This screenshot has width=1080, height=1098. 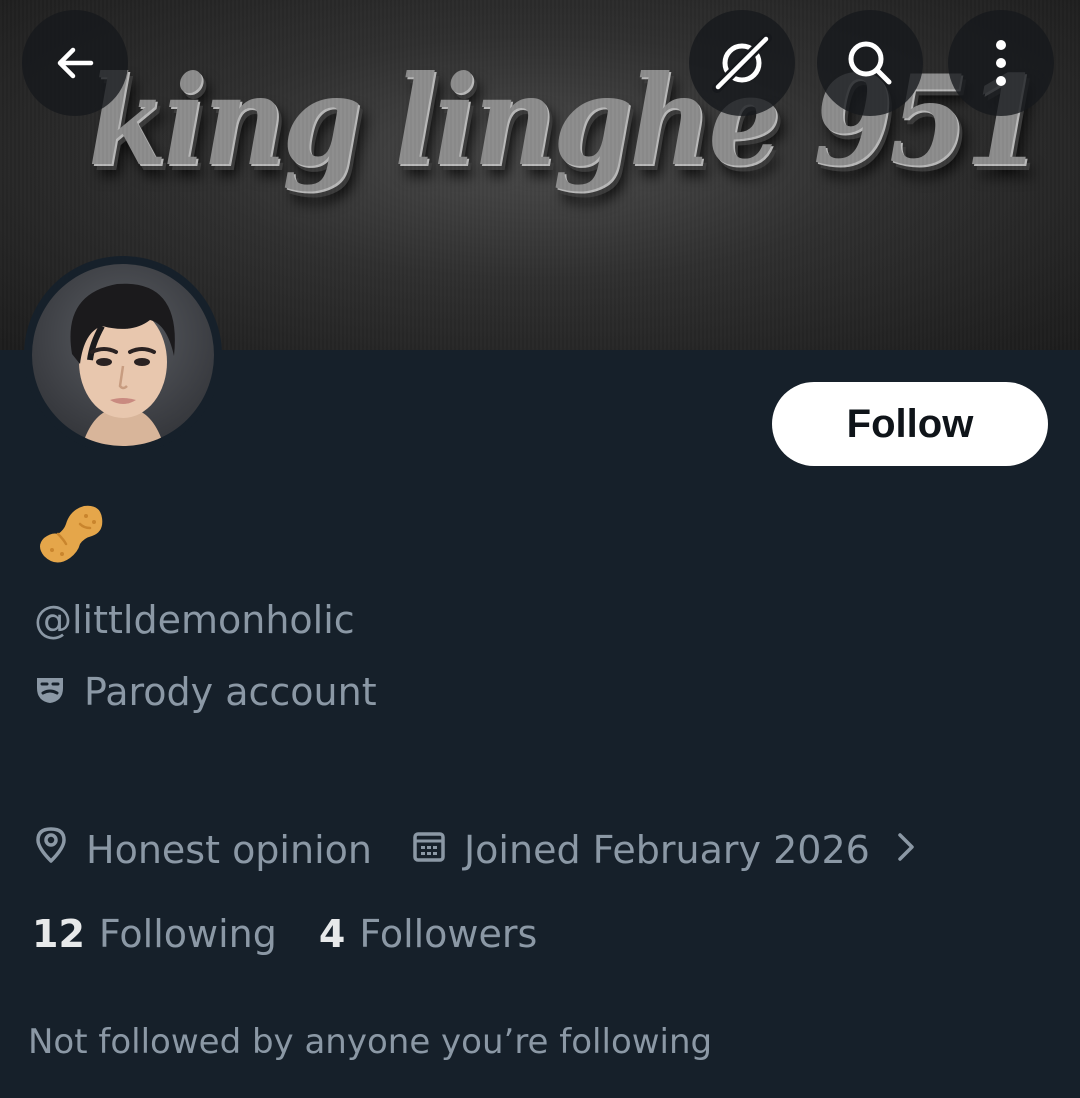 I want to click on avatar, so click(x=123, y=355).